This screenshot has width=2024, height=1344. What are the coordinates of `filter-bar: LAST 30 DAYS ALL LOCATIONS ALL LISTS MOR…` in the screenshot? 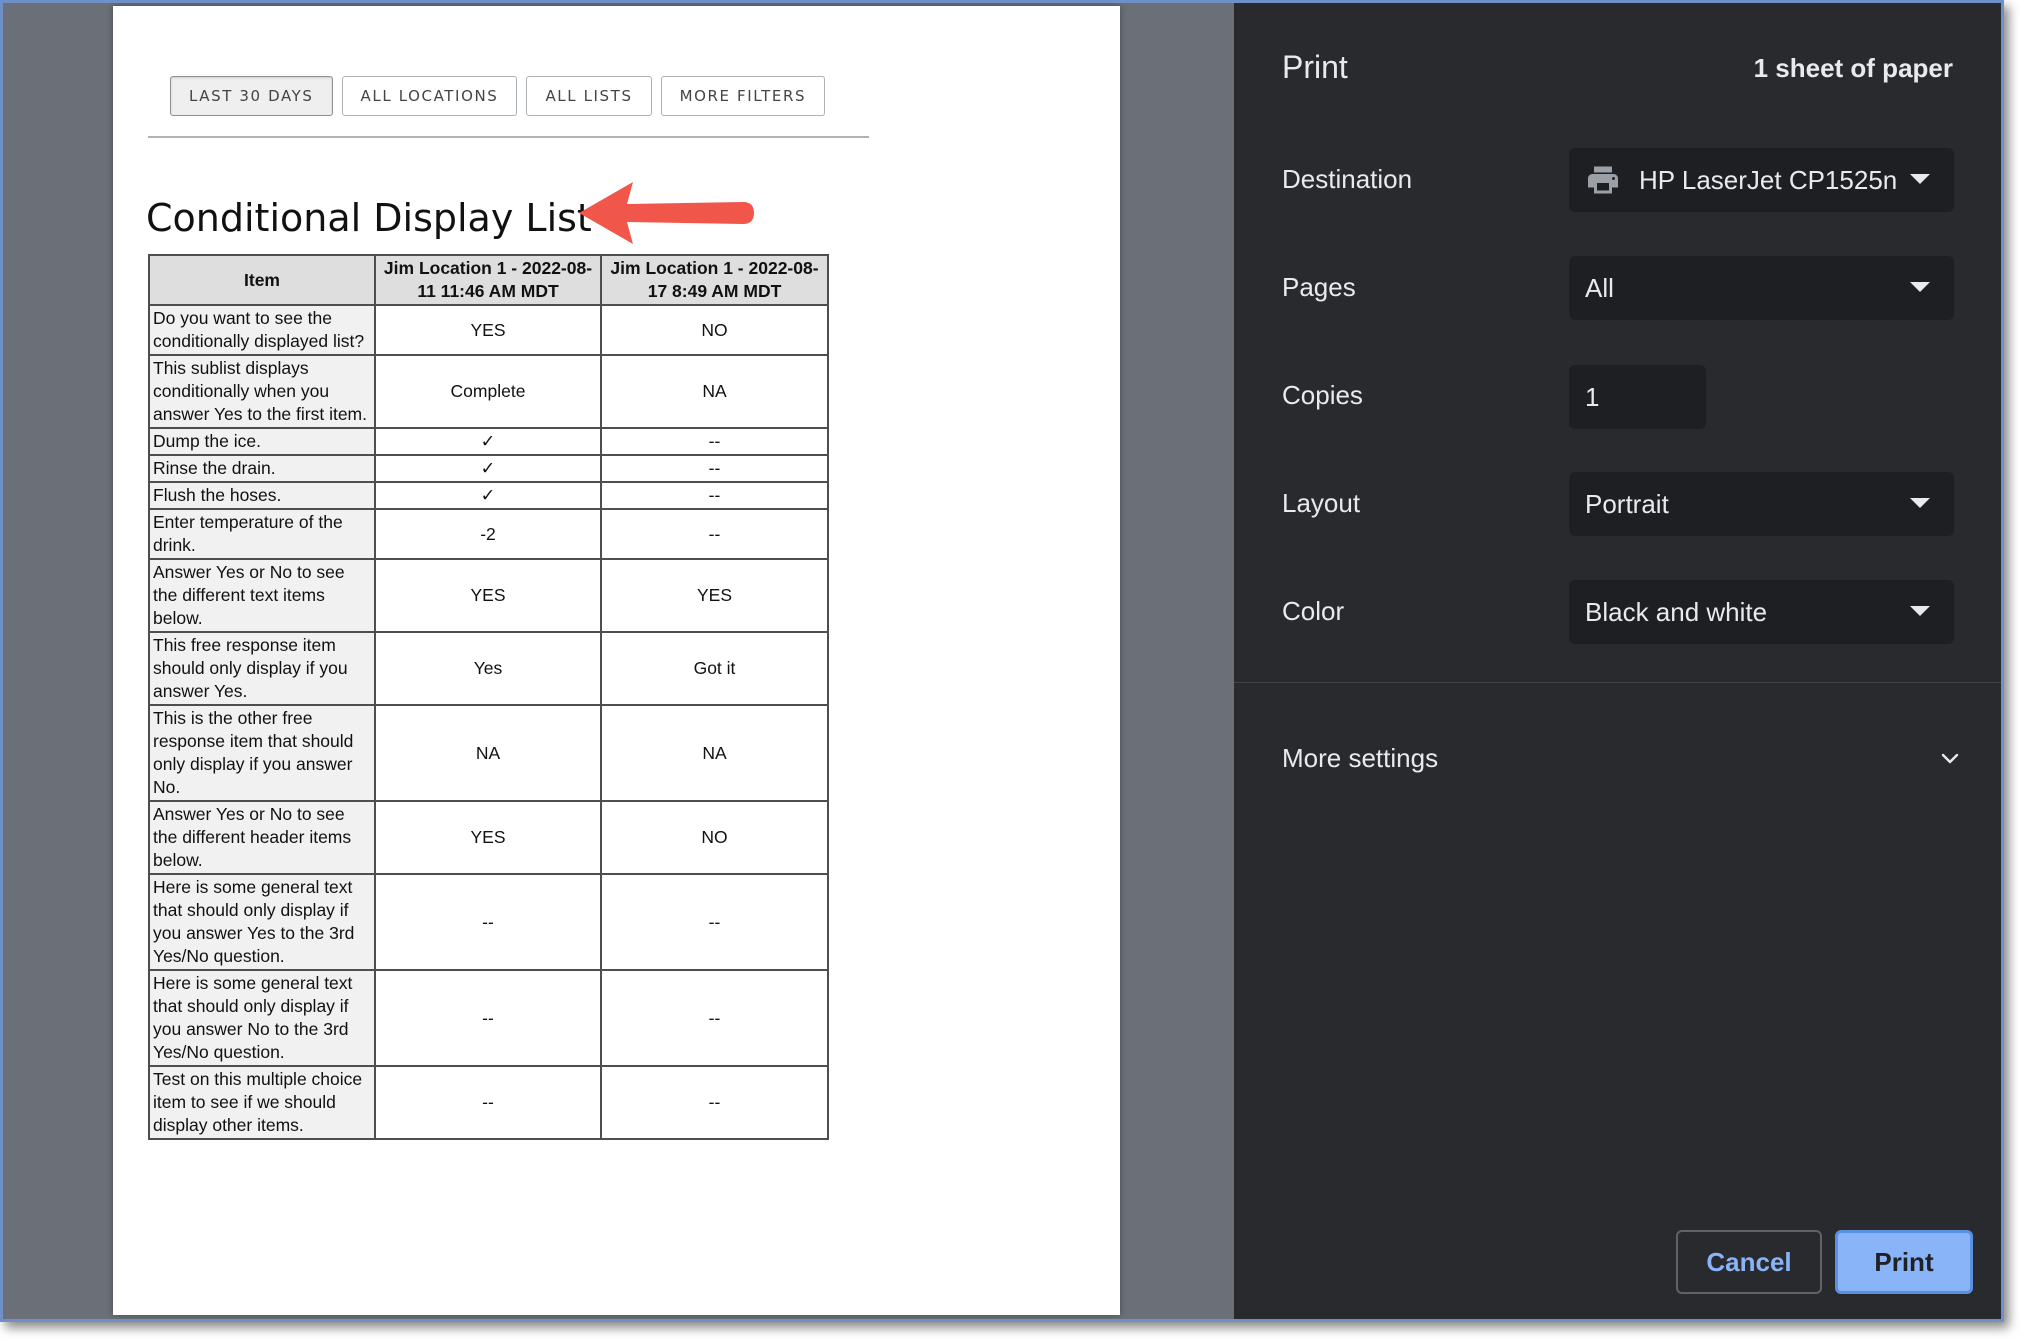 It's located at (498, 96).